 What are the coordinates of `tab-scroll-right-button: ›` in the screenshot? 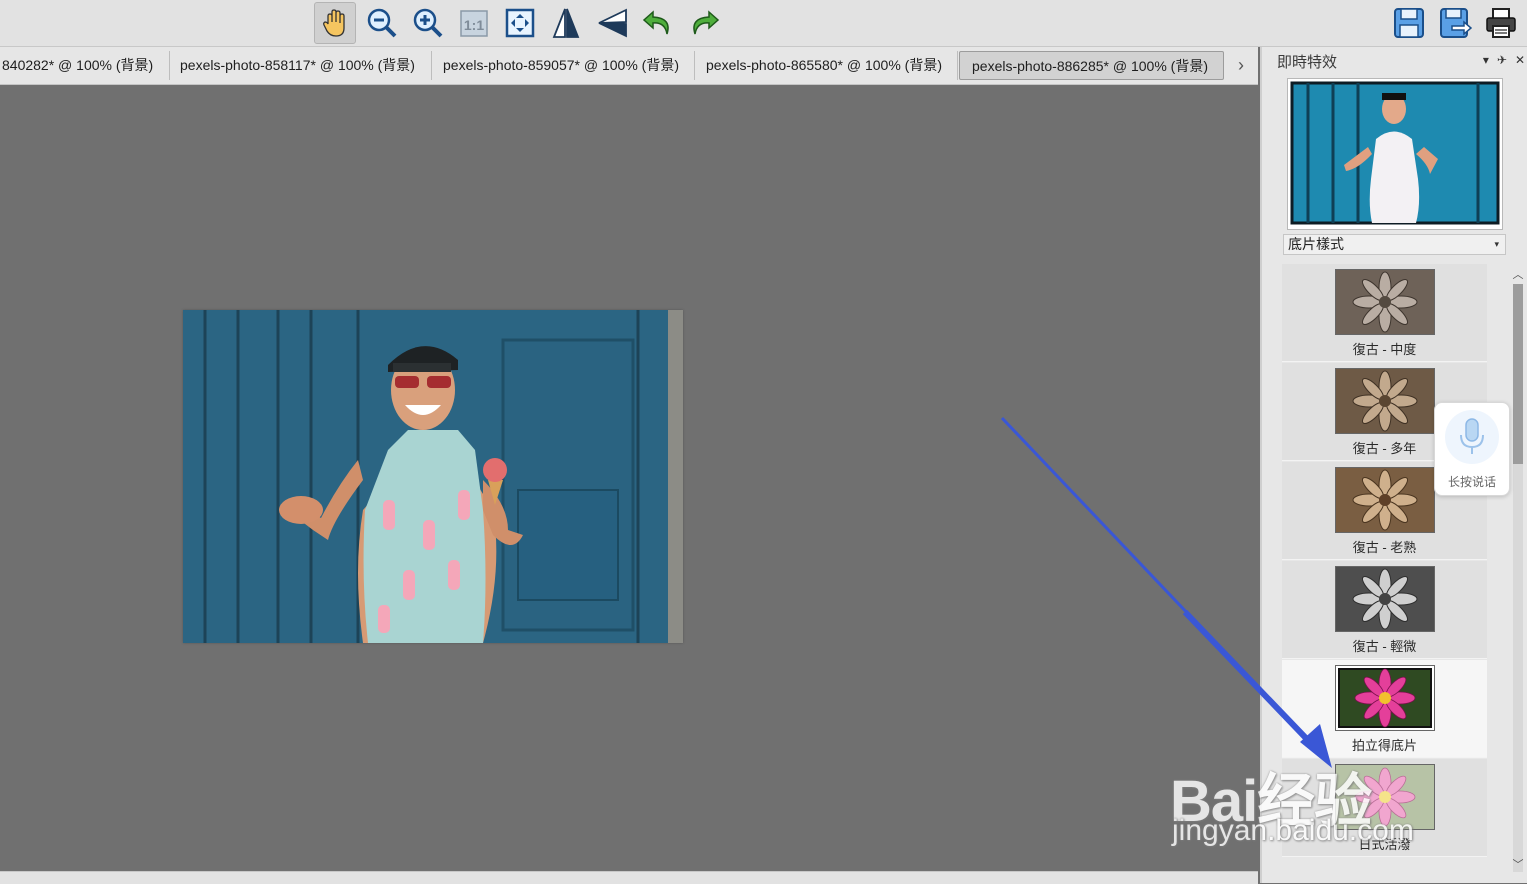 It's located at (1241, 65).